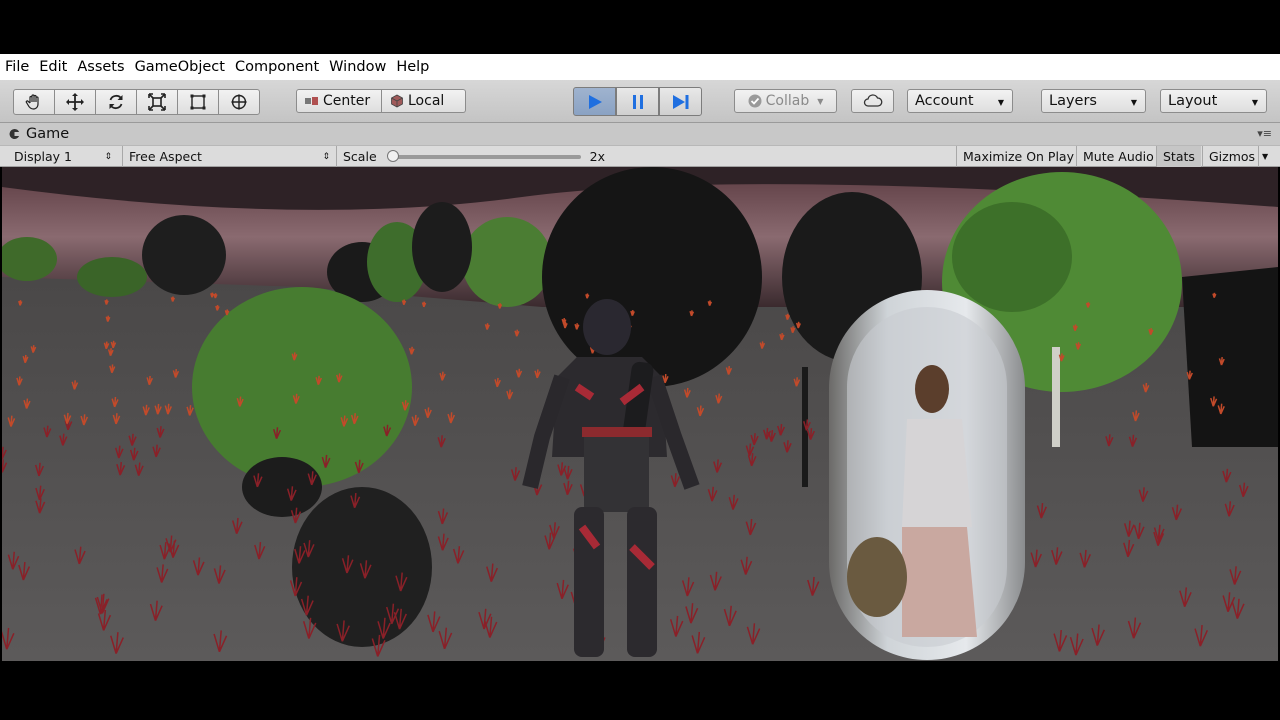 The width and height of the screenshot is (1280, 720). Describe the element at coordinates (48, 134) in the screenshot. I see `game-tab-label: Game` at that location.